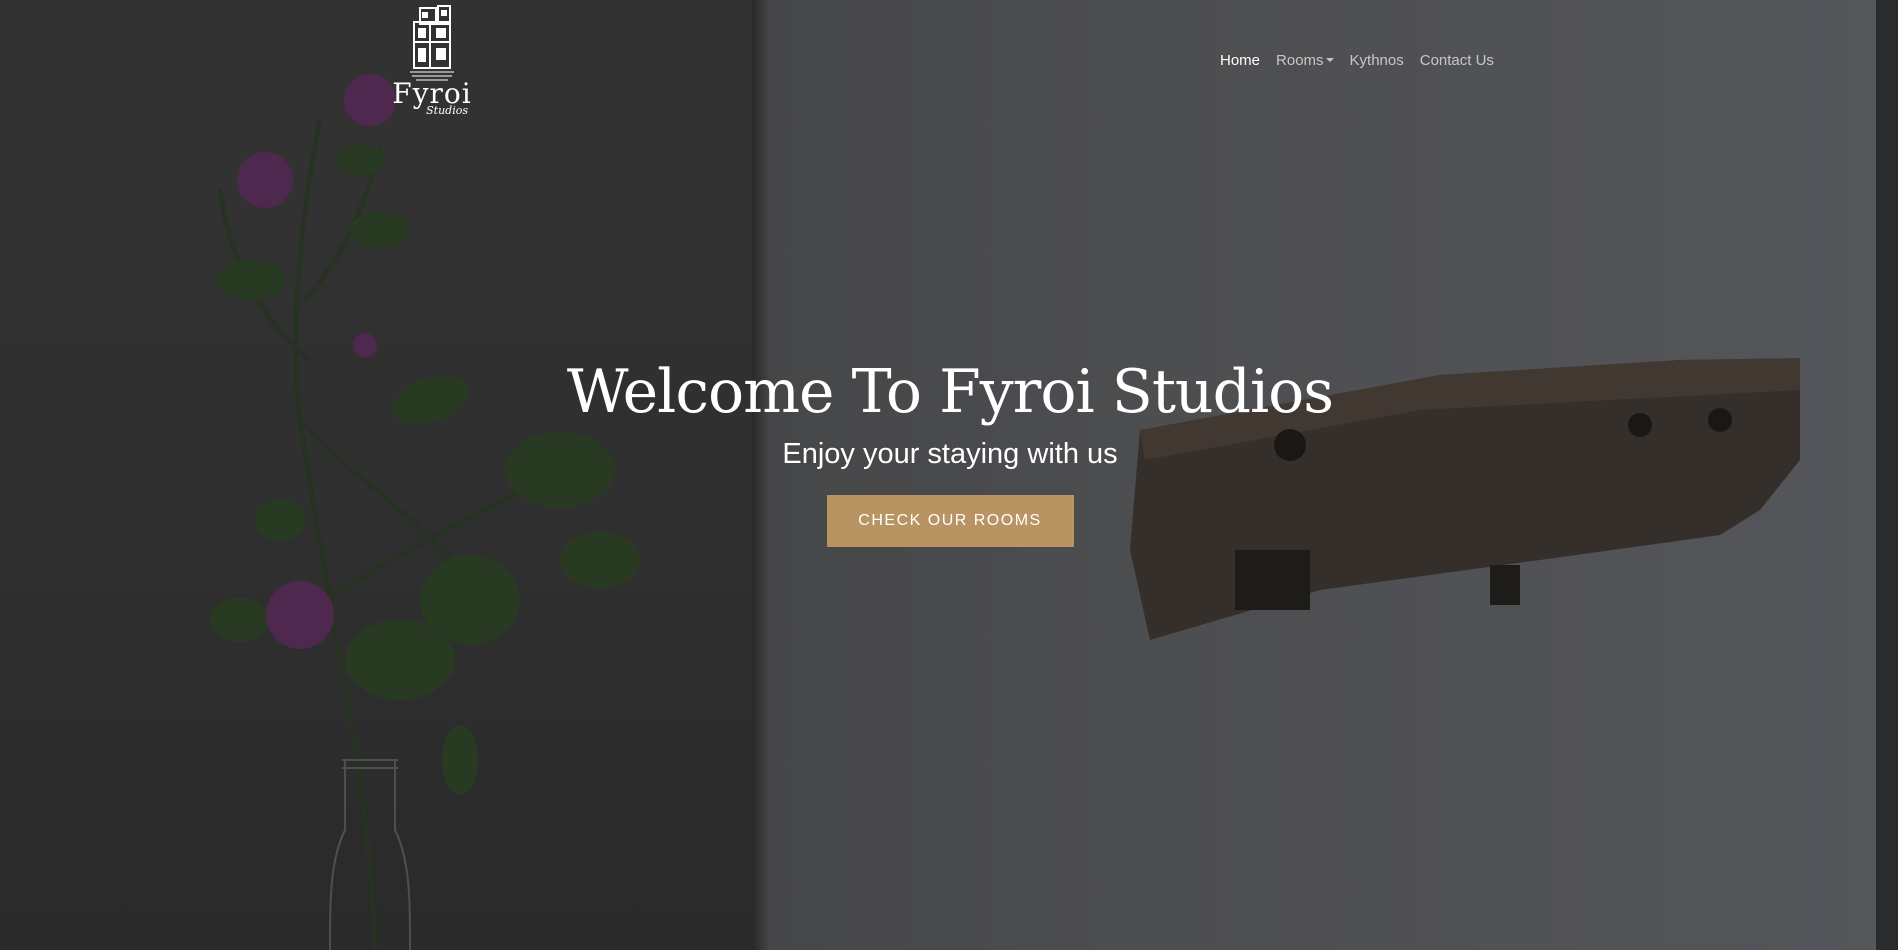  I want to click on caret-down-icon, so click(1329, 60).